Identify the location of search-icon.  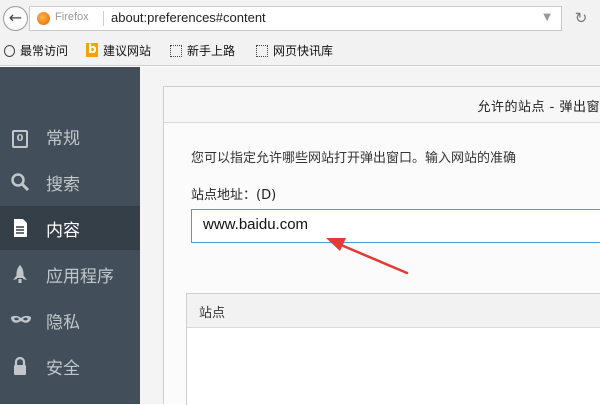
(20, 182).